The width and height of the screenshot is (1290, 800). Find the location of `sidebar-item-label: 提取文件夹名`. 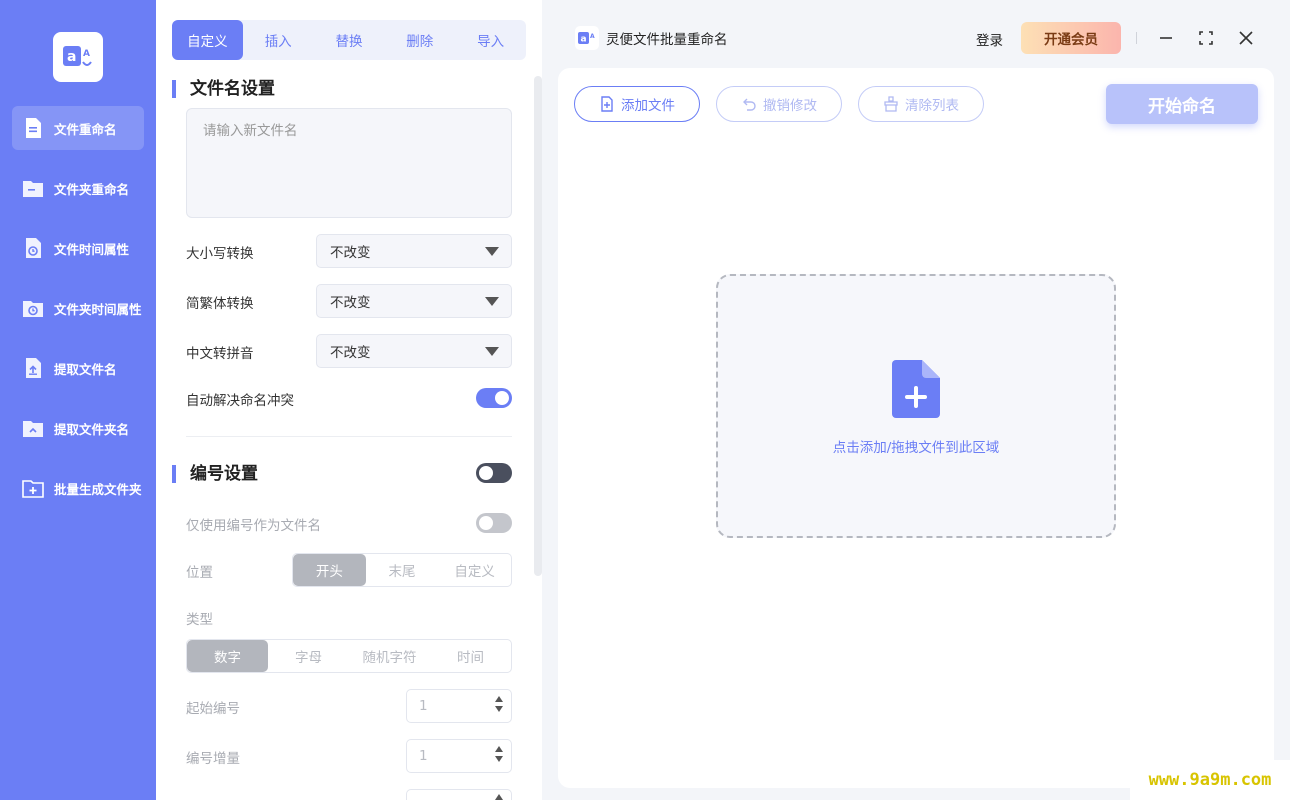

sidebar-item-label: 提取文件夹名 is located at coordinates (92, 429).